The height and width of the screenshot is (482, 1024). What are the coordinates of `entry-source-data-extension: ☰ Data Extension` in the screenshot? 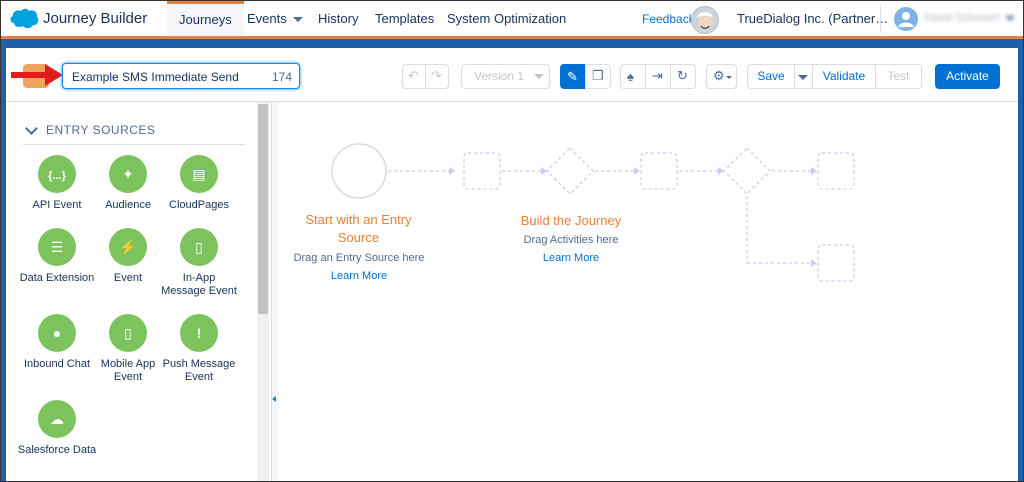 It's located at (57, 256).